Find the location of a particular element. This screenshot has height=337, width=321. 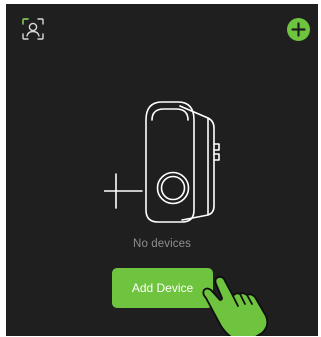

wallbox-charger-illustration is located at coordinates (162, 162).